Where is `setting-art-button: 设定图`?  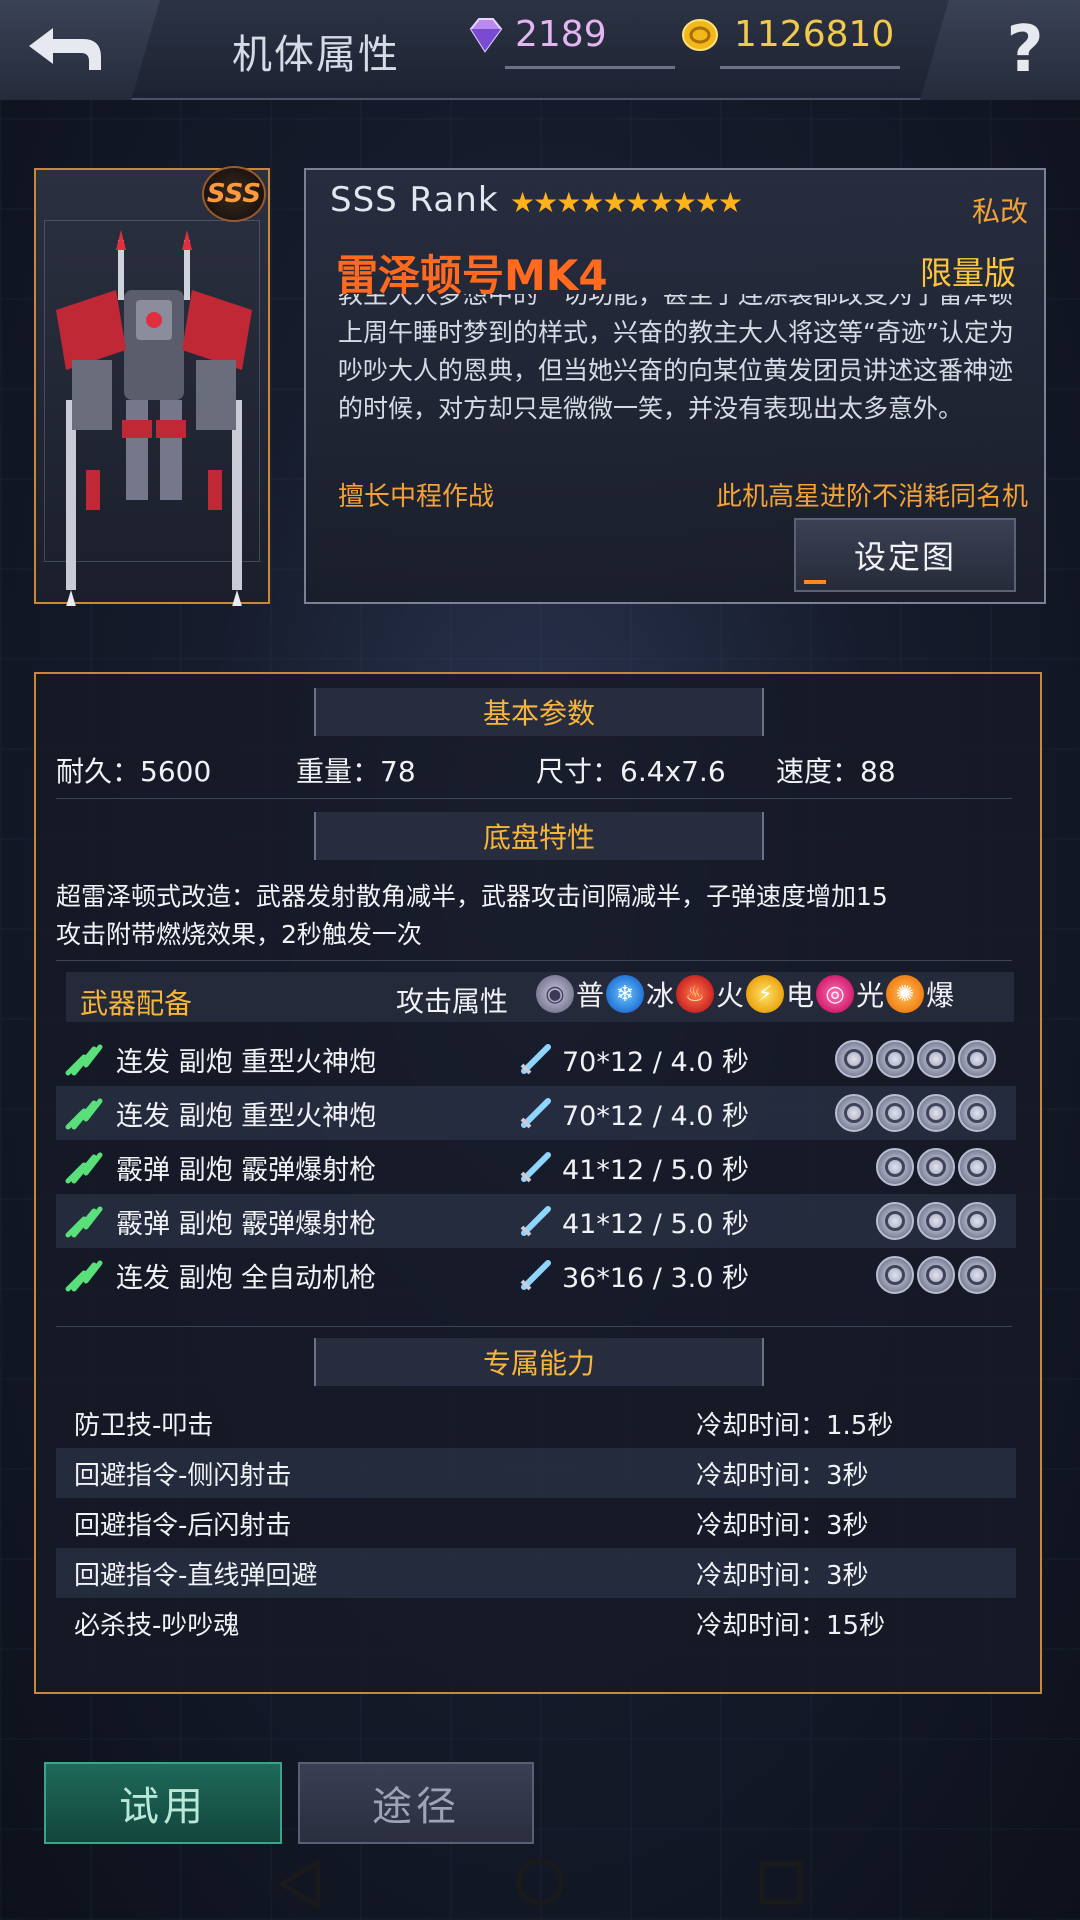
setting-art-button: 设定图 is located at coordinates (905, 555).